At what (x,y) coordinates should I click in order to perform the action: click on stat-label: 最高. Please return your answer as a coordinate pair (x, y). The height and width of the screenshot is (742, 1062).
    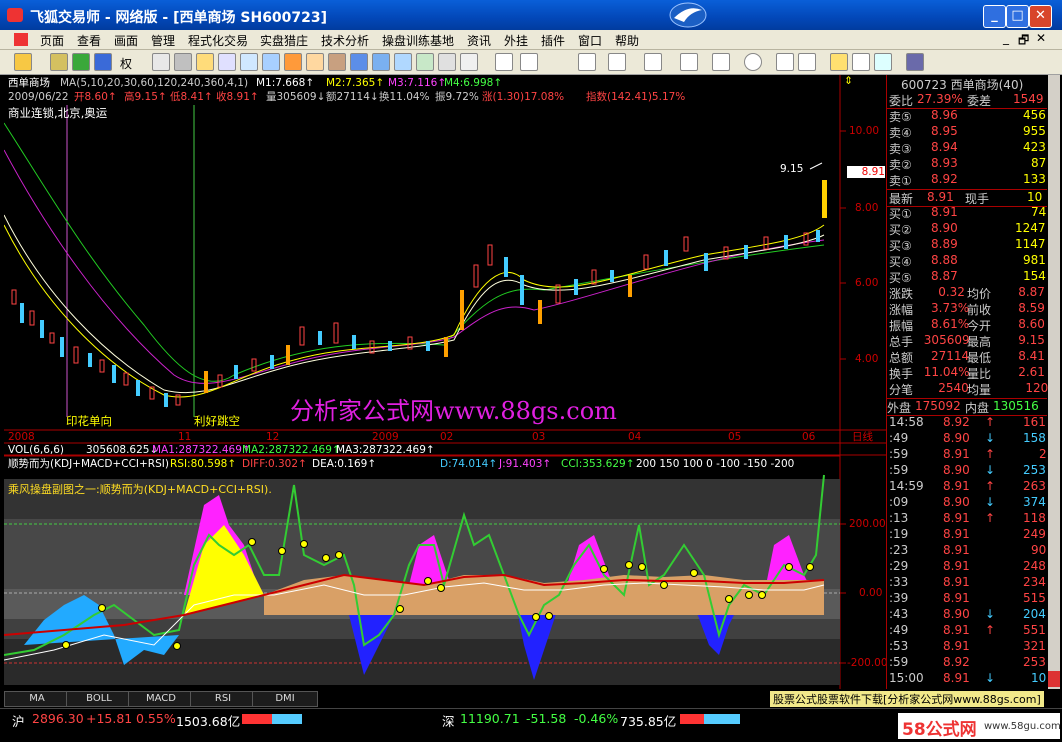
    Looking at the image, I should click on (979, 342).